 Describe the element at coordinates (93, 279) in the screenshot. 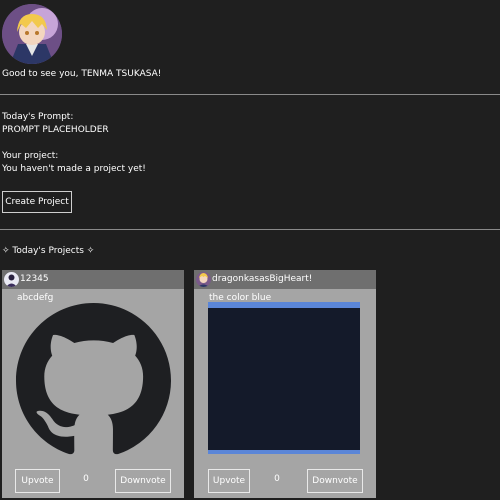

I see `card-header: 12345` at that location.